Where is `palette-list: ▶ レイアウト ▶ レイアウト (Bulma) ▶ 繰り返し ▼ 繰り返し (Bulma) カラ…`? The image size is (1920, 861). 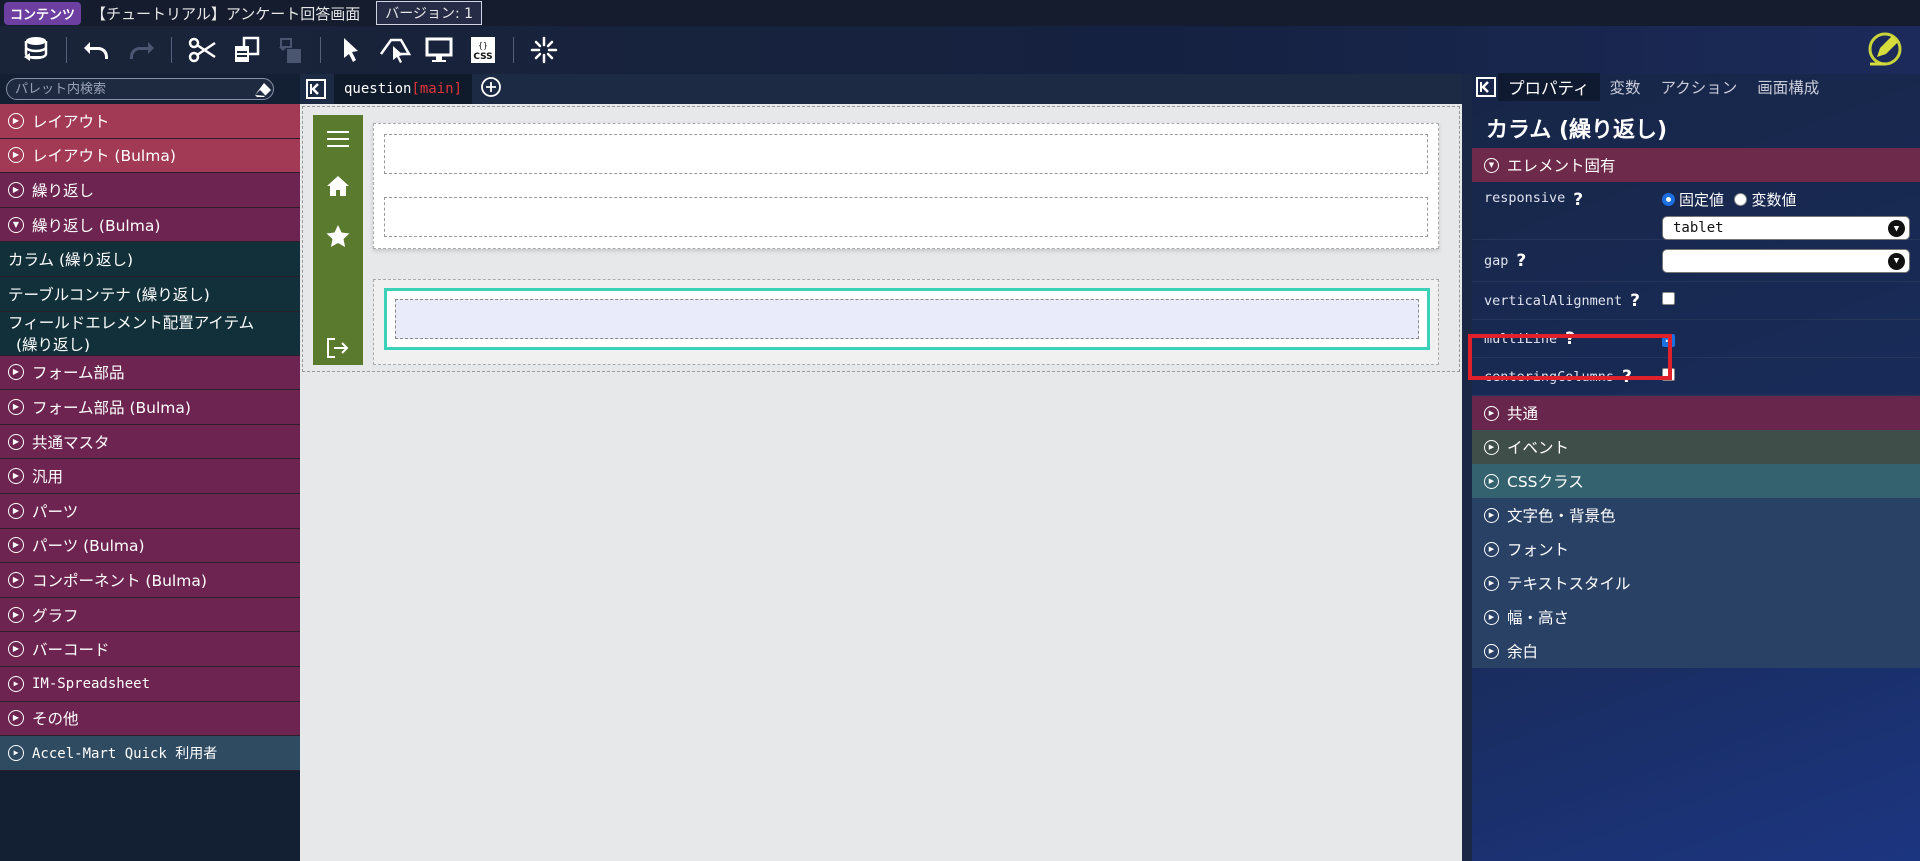
palette-list: ▶ レイアウト ▶ レイアウト (Bulma) ▶ 繰り返し ▼ 繰り返し (Bulma) カラ… is located at coordinates (150, 437).